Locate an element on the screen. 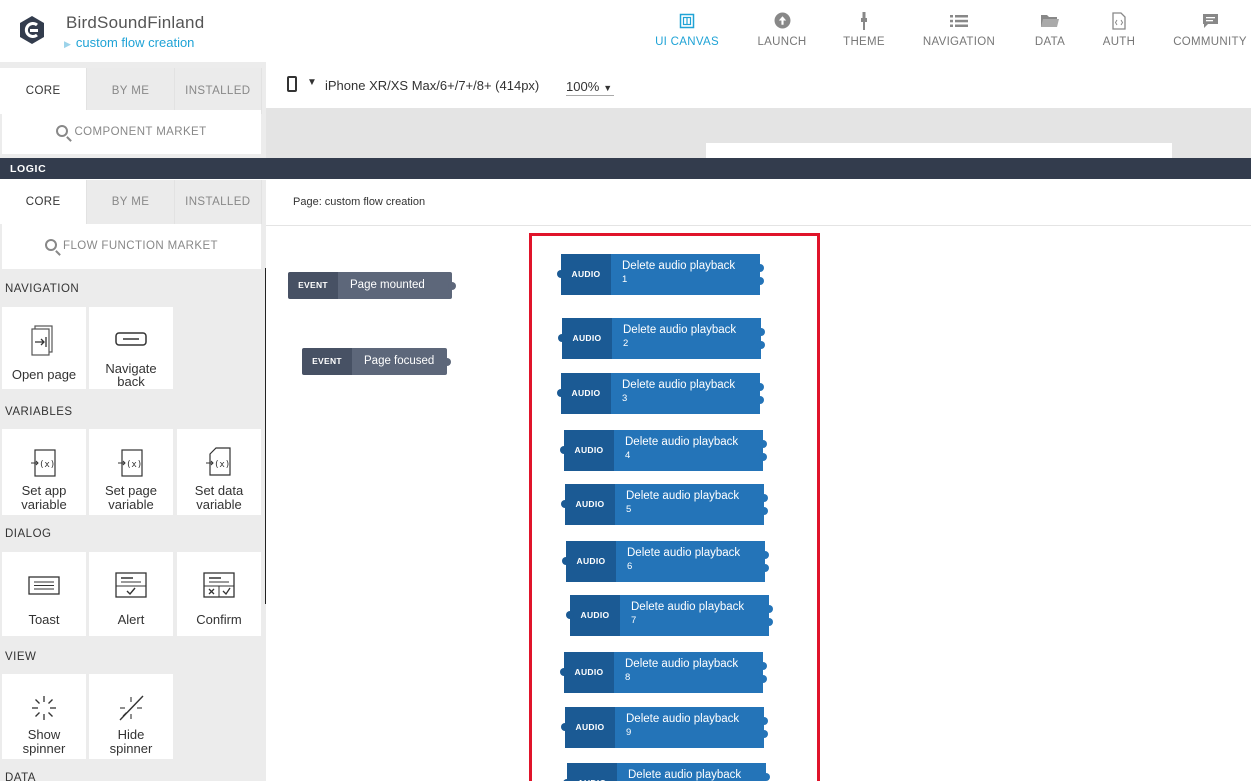 The height and width of the screenshot is (781, 1251). event-page-mounted-block: EVENT Page mounted is located at coordinates (372, 285).